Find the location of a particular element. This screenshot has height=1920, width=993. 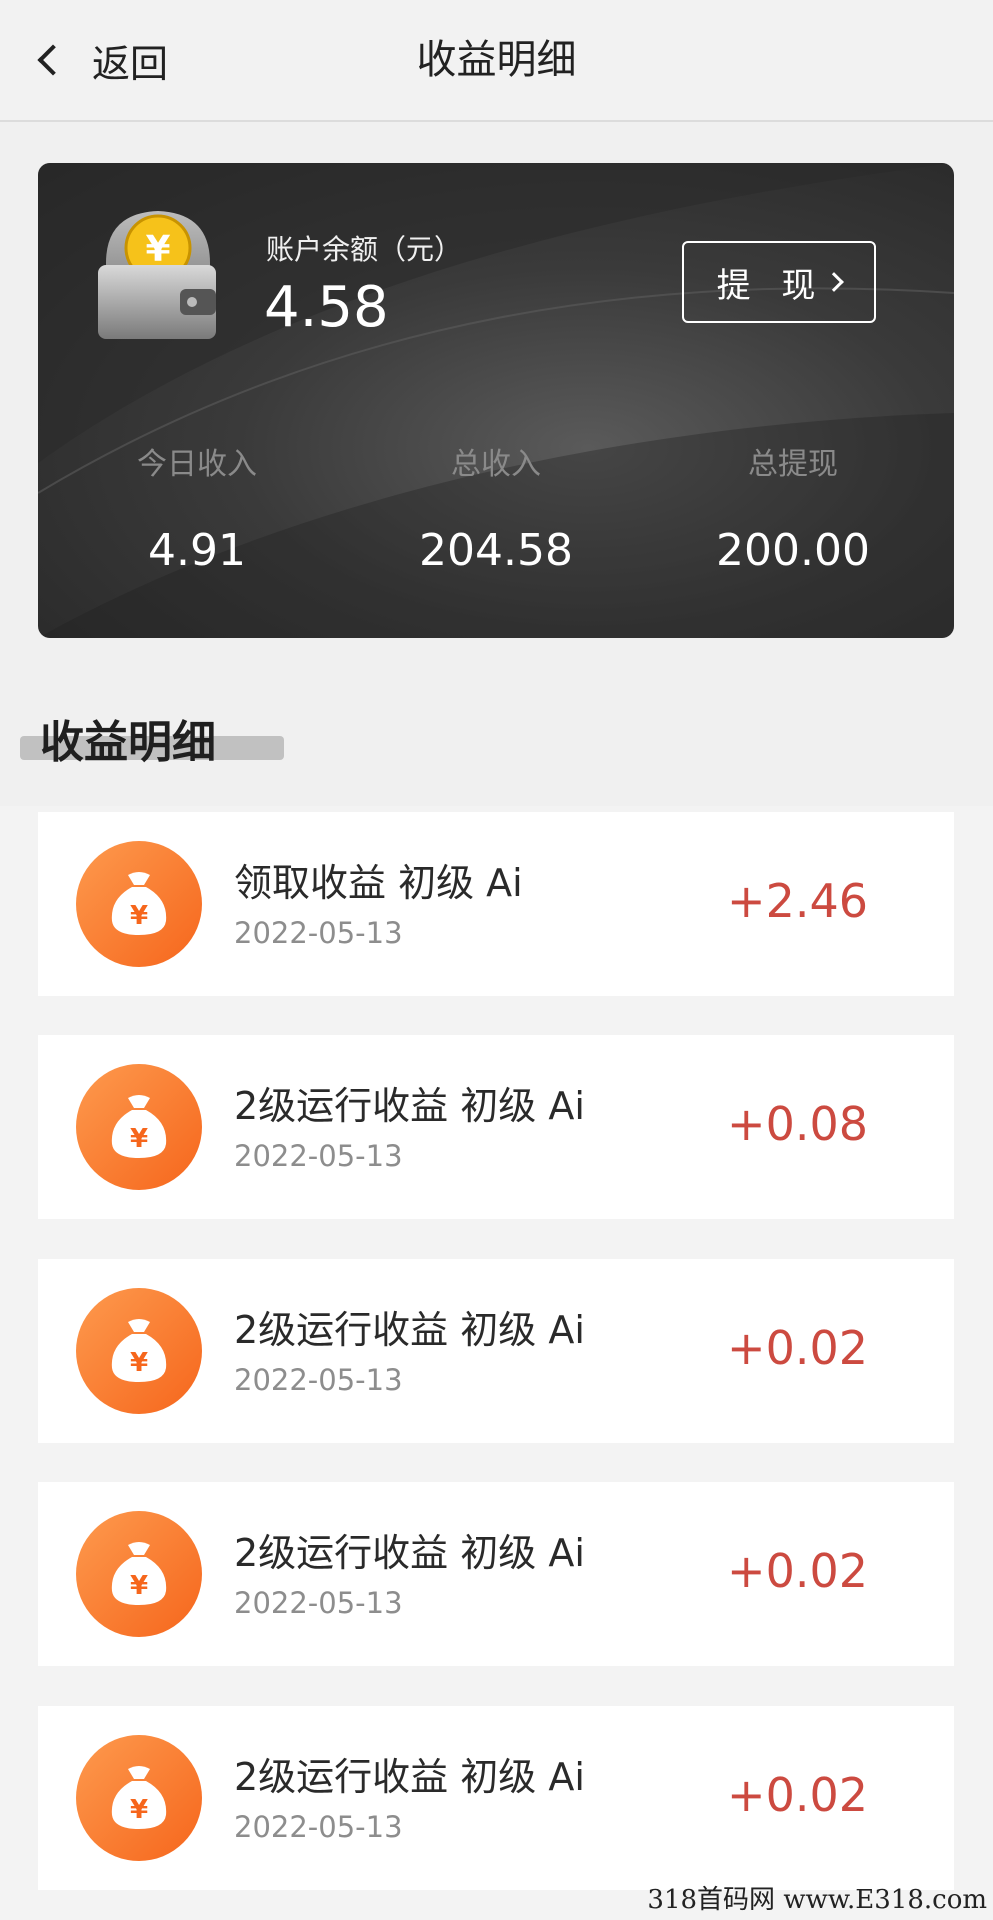

list-item: ¥ 2级运行收益 初级 Ai 2022-05-13 +0.08 is located at coordinates (496, 1127).